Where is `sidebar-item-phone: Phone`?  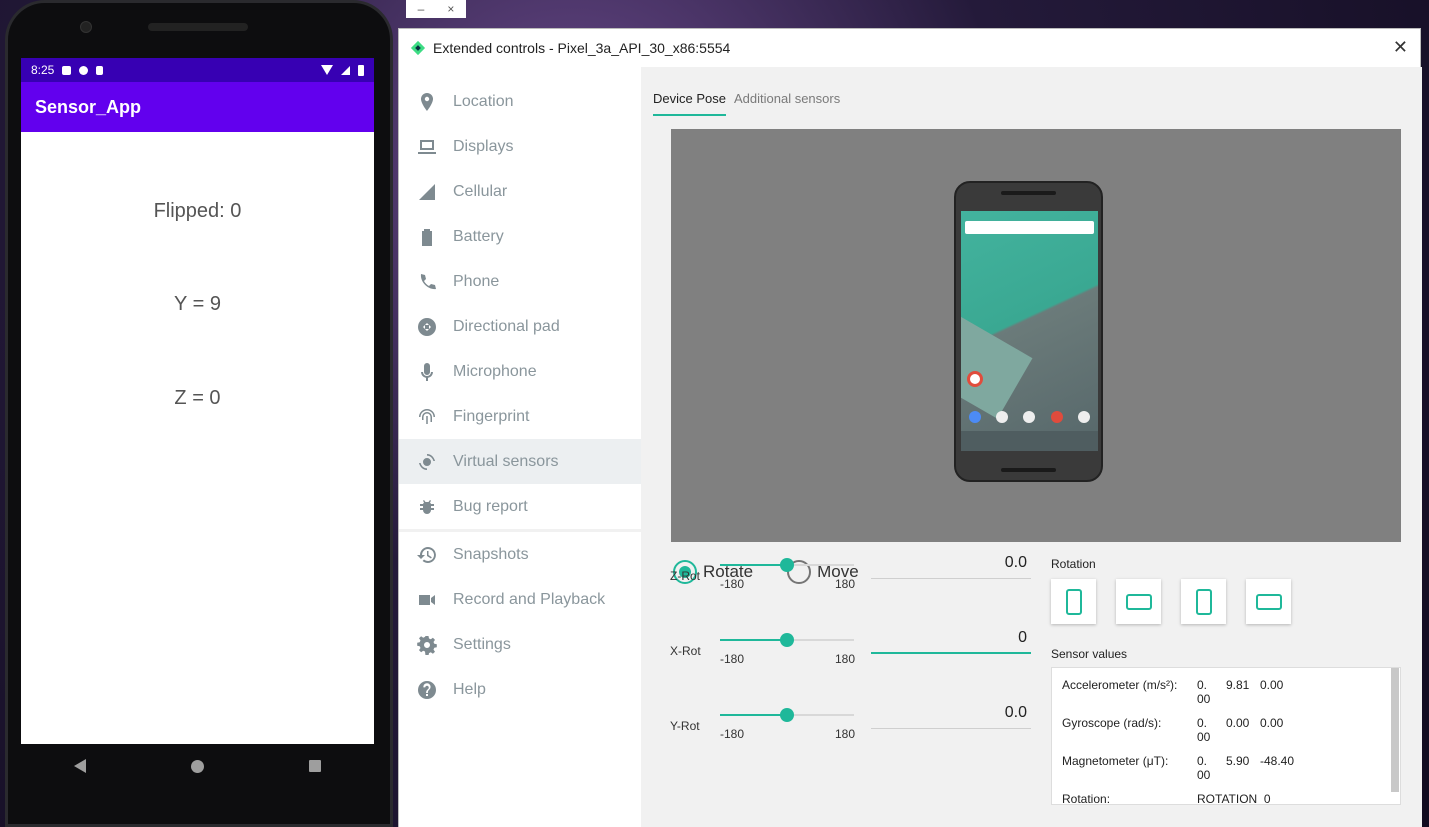 sidebar-item-phone: Phone is located at coordinates (520, 281).